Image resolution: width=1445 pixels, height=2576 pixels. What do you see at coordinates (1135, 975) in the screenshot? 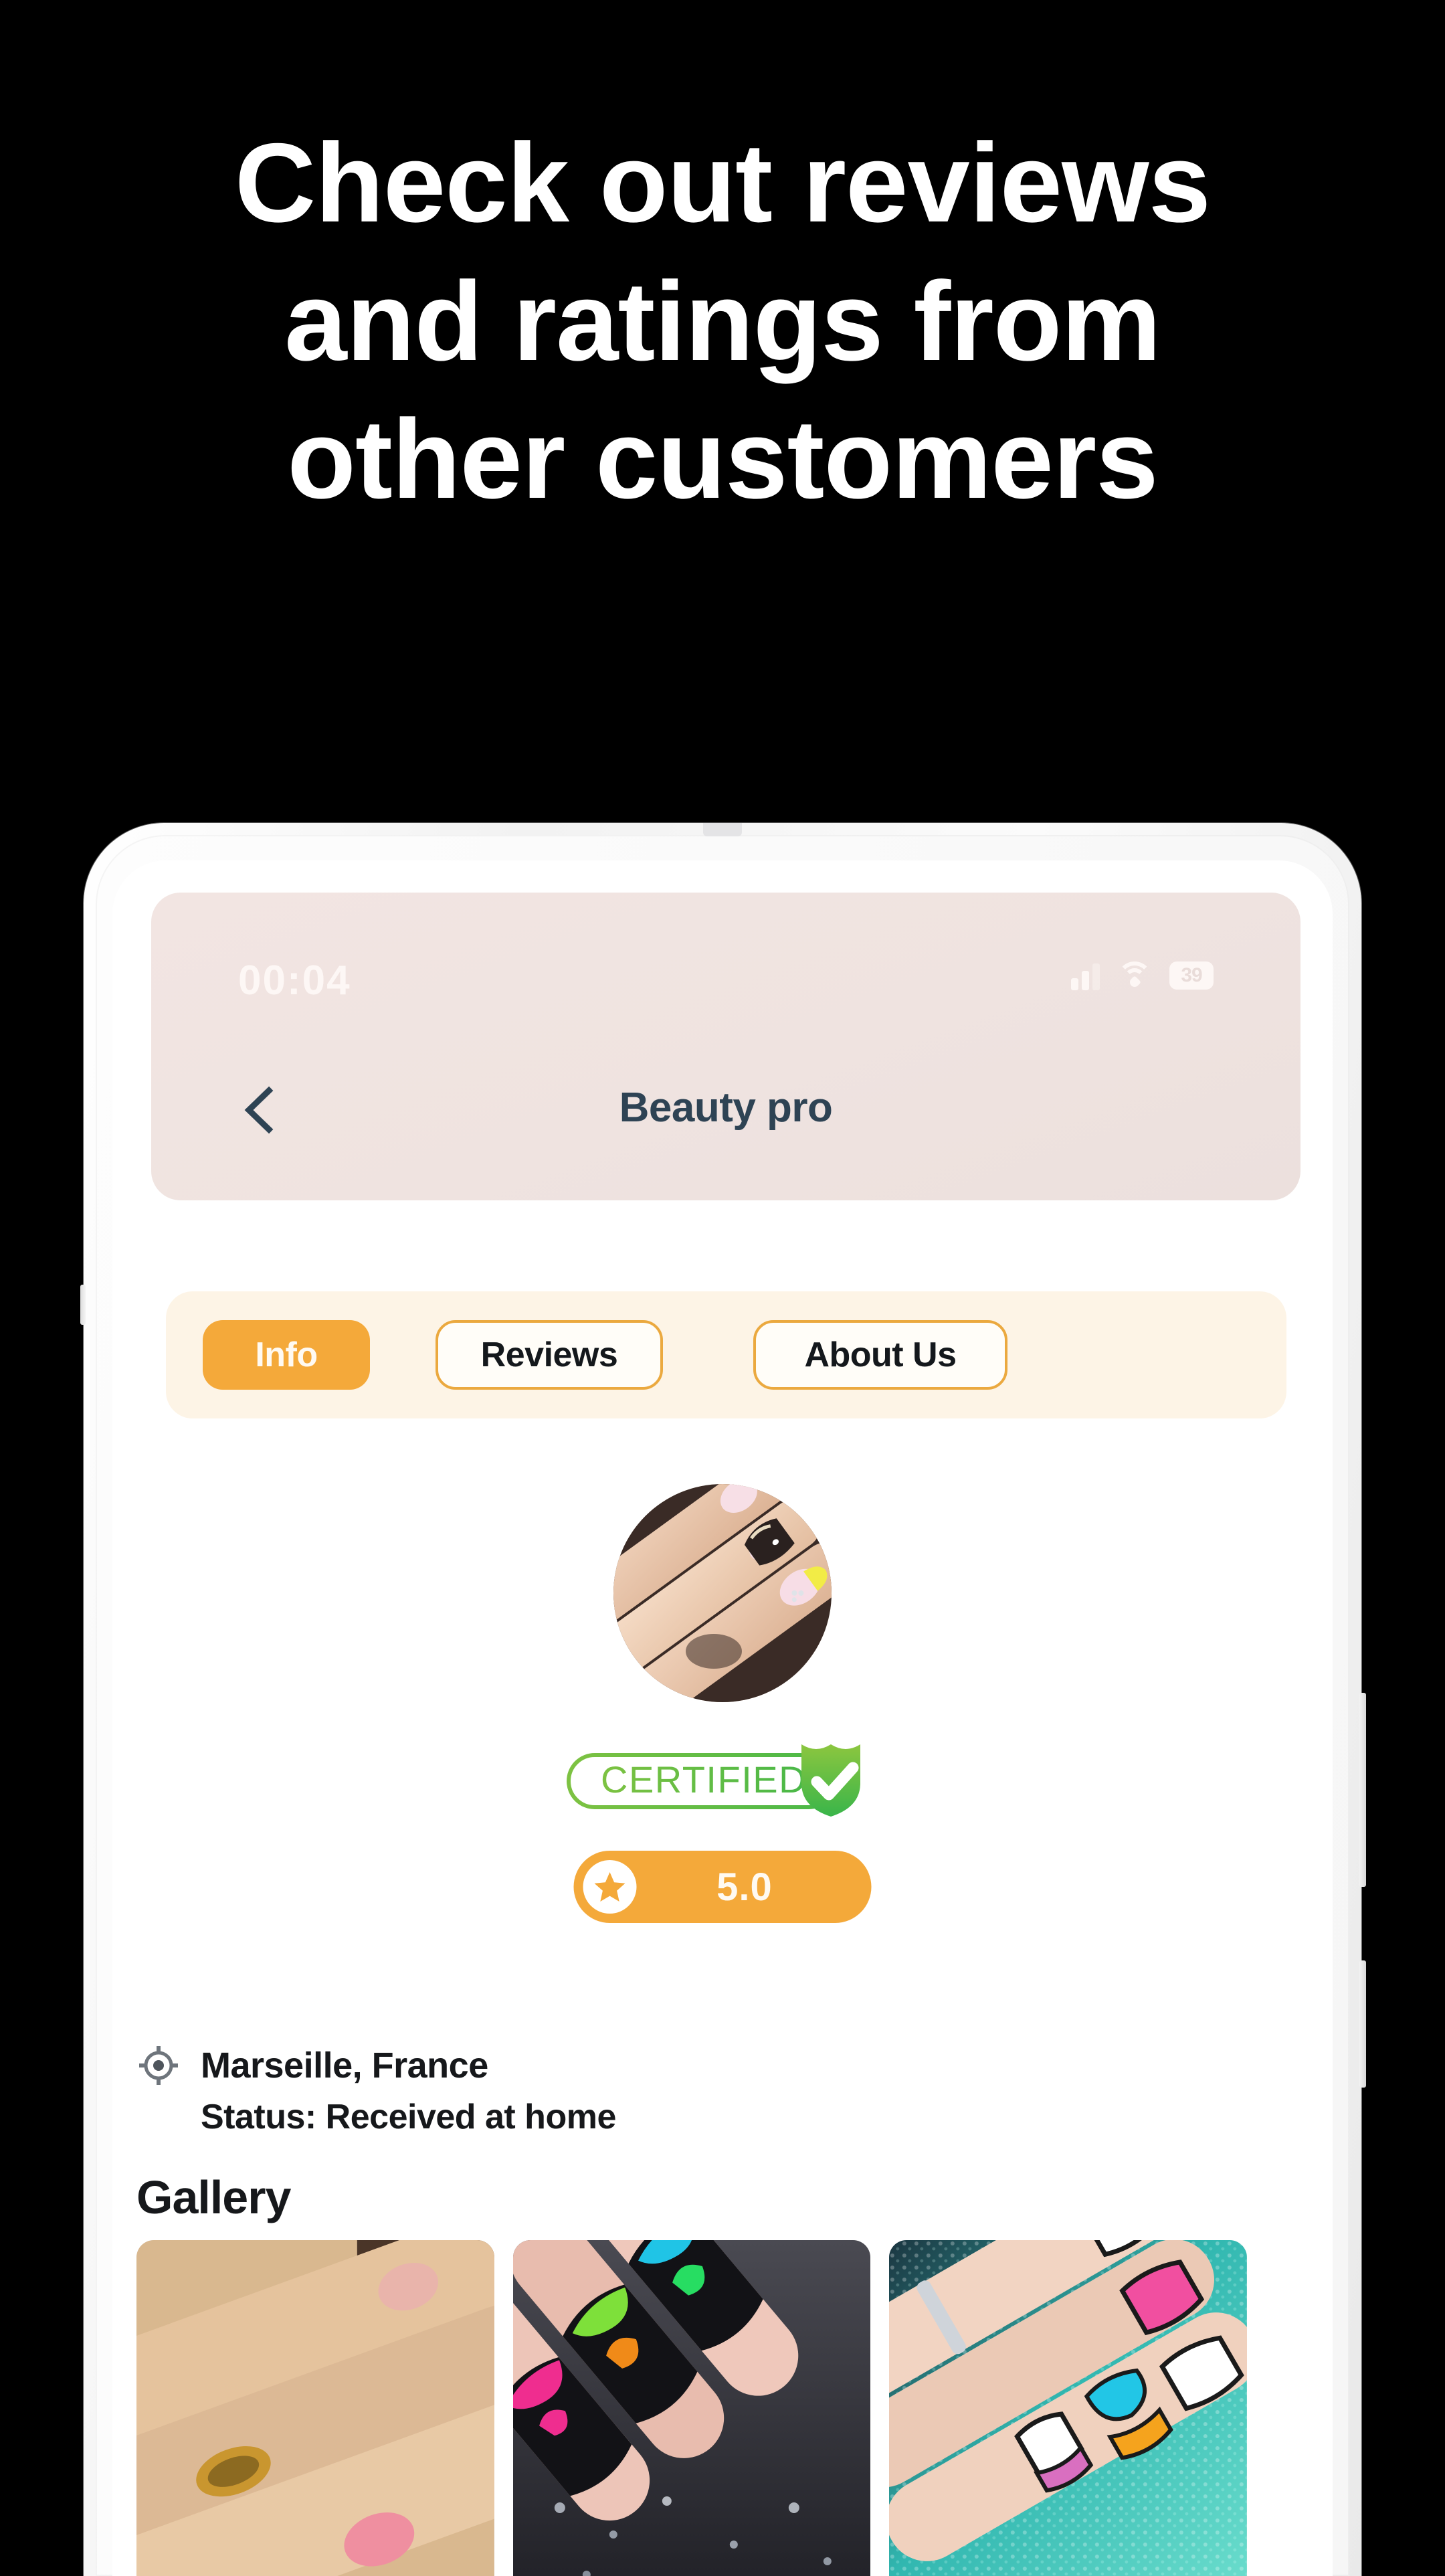
I see `wifi-icon` at bounding box center [1135, 975].